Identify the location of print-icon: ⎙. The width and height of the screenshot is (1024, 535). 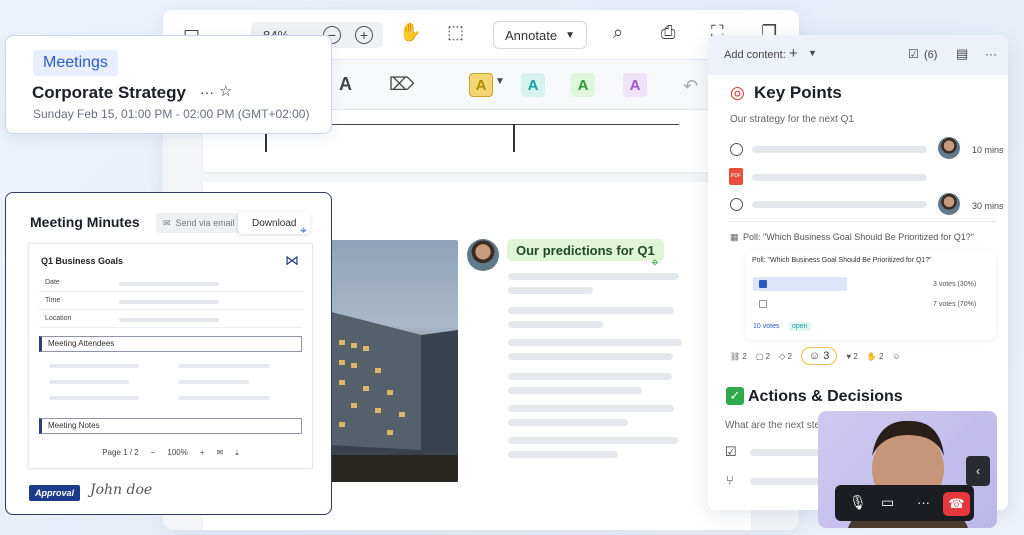
(668, 32).